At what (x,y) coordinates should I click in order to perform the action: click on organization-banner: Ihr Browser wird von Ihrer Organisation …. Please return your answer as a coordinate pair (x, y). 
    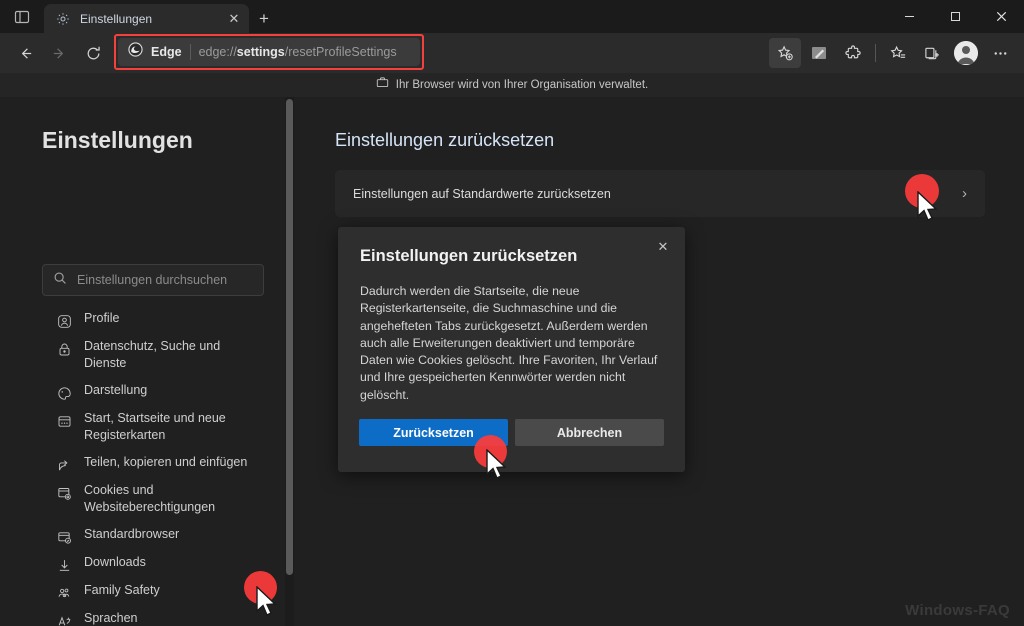
    Looking at the image, I should click on (512, 85).